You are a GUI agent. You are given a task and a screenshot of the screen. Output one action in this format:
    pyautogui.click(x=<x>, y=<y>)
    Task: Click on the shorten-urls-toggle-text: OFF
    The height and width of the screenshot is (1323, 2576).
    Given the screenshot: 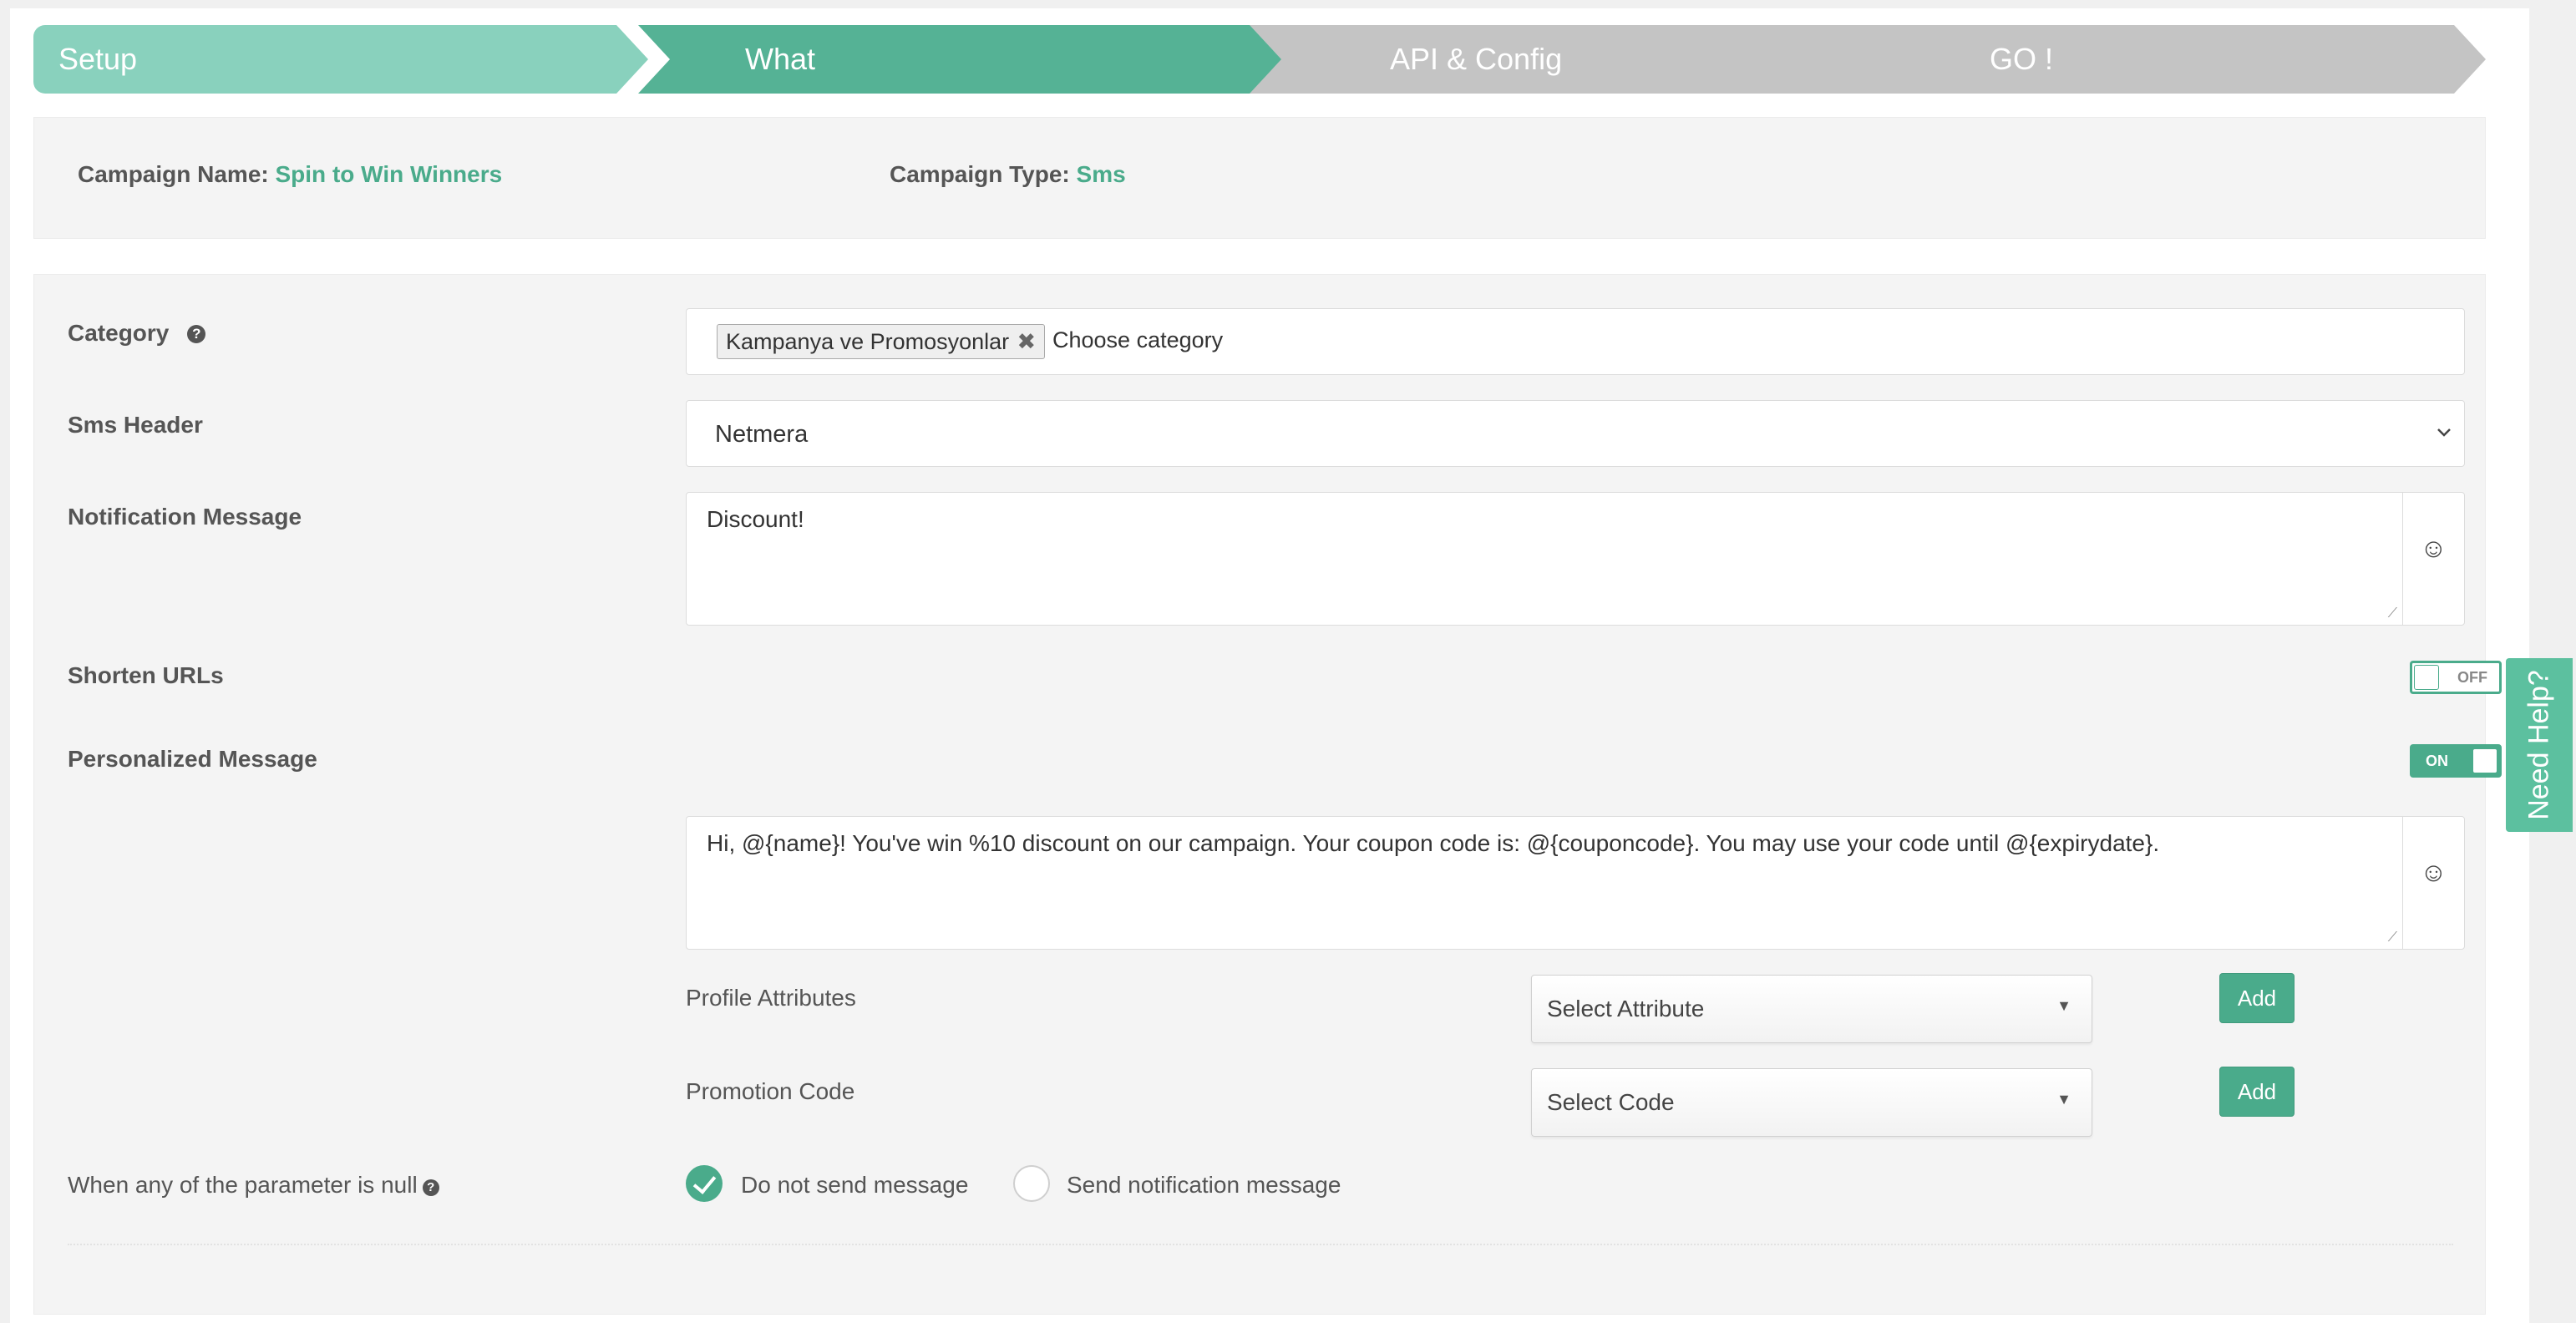 What is the action you would take?
    pyautogui.click(x=2472, y=677)
    